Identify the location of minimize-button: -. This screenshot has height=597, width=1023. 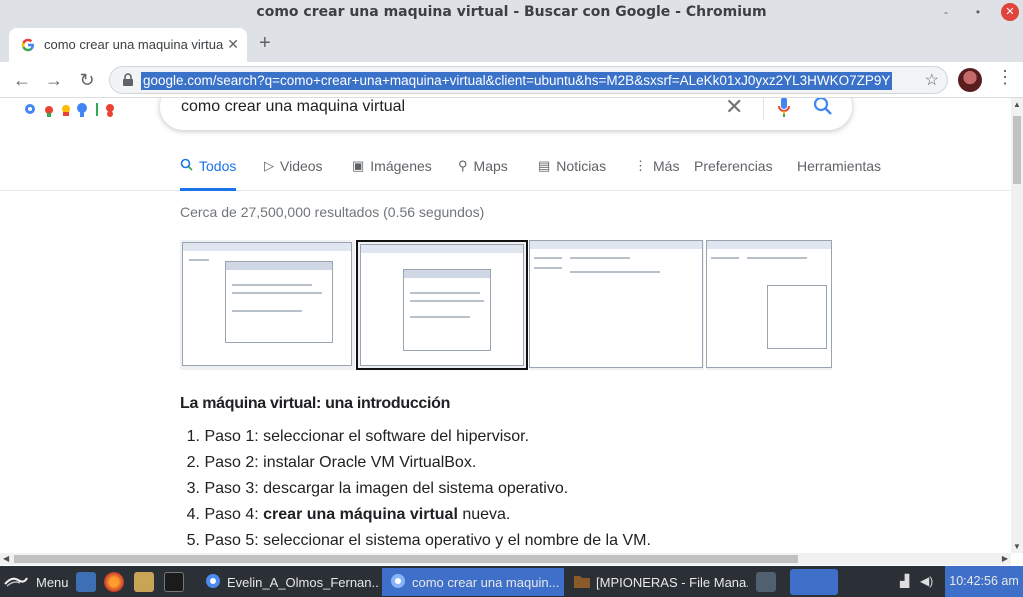
(946, 12).